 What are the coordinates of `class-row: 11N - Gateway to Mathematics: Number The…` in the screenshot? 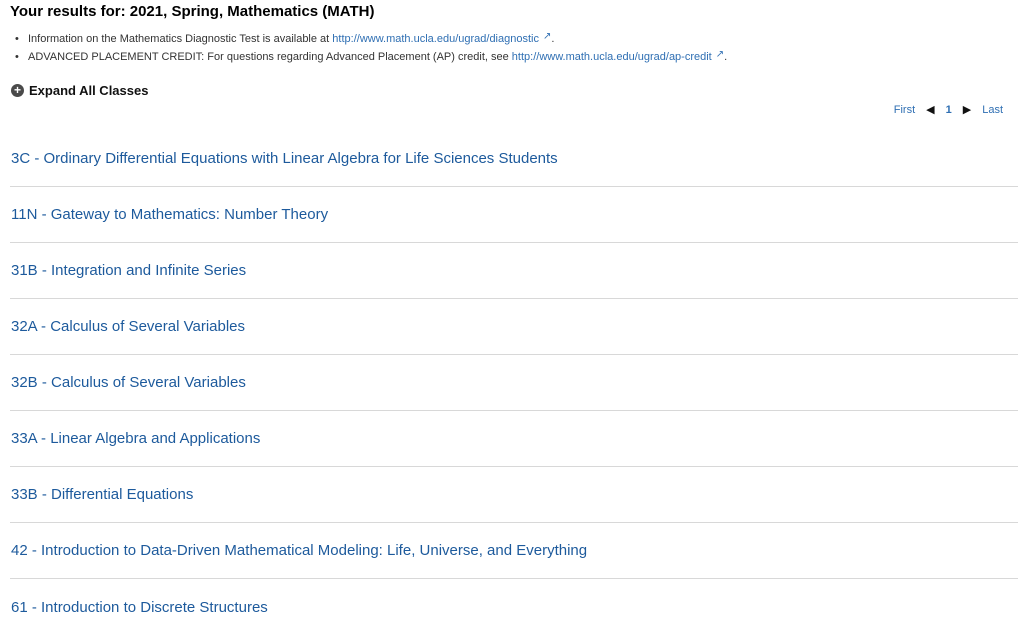 It's located at (514, 215).